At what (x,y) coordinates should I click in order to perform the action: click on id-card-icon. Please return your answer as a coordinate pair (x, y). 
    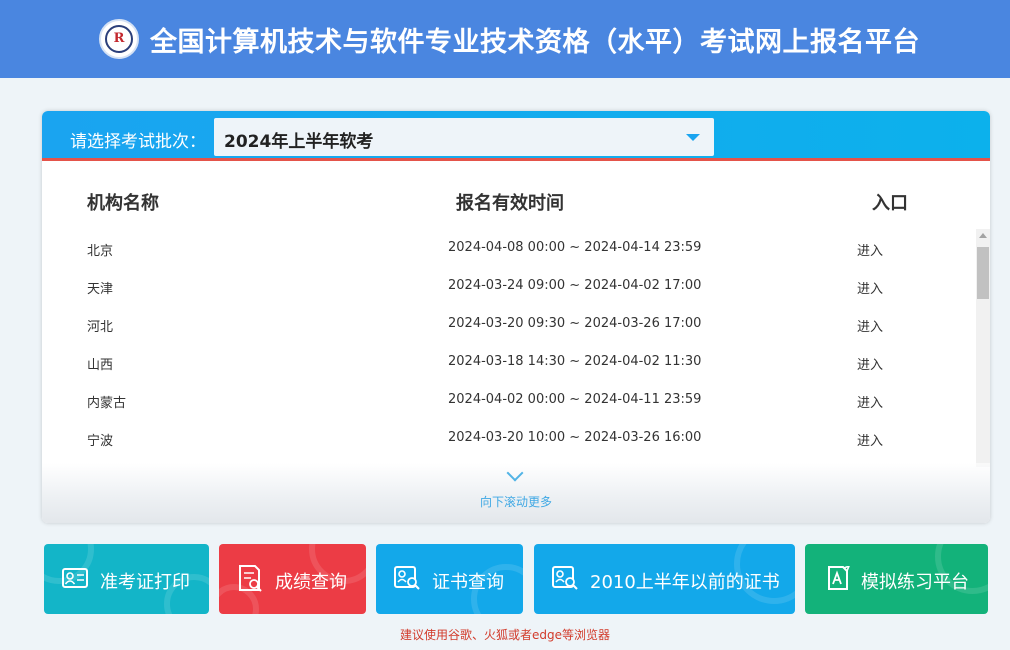
    Looking at the image, I should click on (75, 578).